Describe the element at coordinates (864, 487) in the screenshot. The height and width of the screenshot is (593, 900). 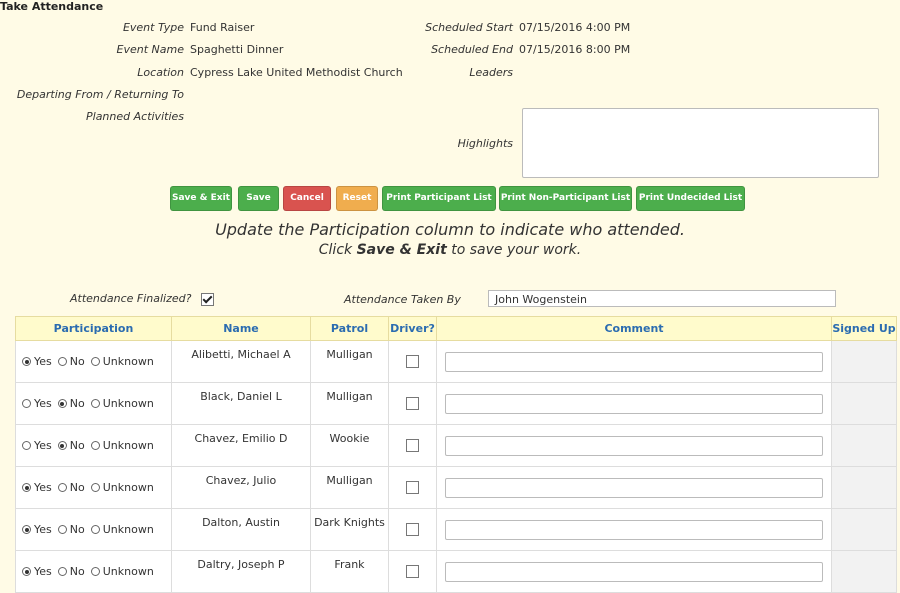
I see `signed-up-cell` at that location.